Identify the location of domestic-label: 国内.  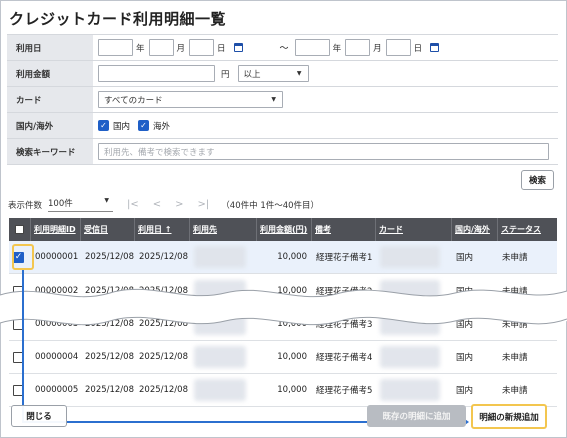
(122, 126).